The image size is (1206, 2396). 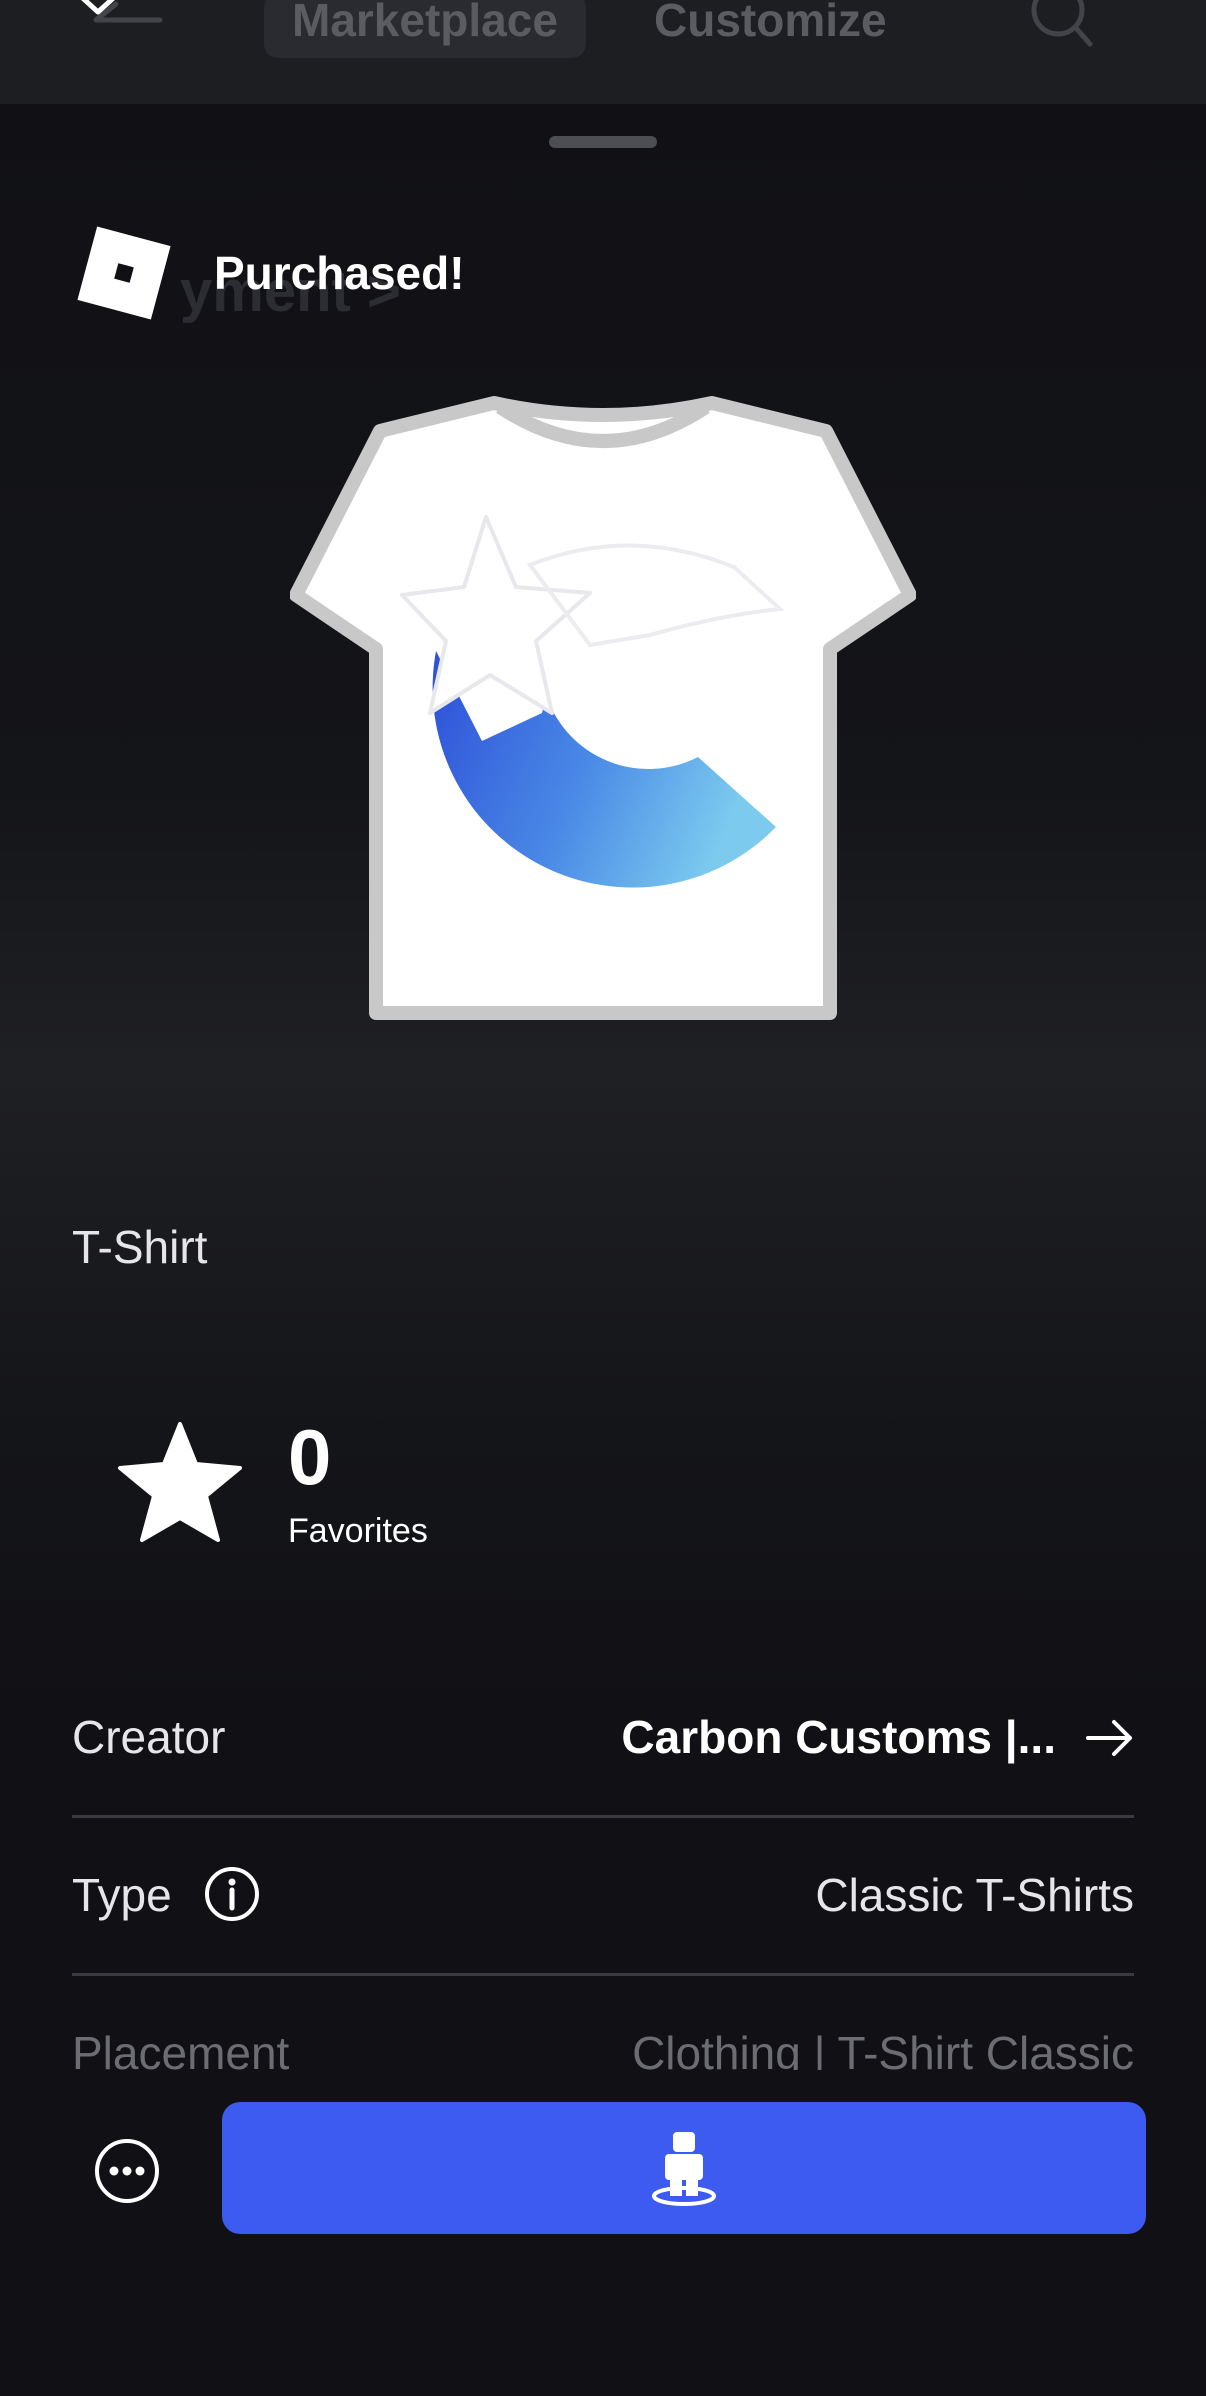 What do you see at coordinates (603, 52) in the screenshot?
I see `background-top-bar: Marketplace Customize` at bounding box center [603, 52].